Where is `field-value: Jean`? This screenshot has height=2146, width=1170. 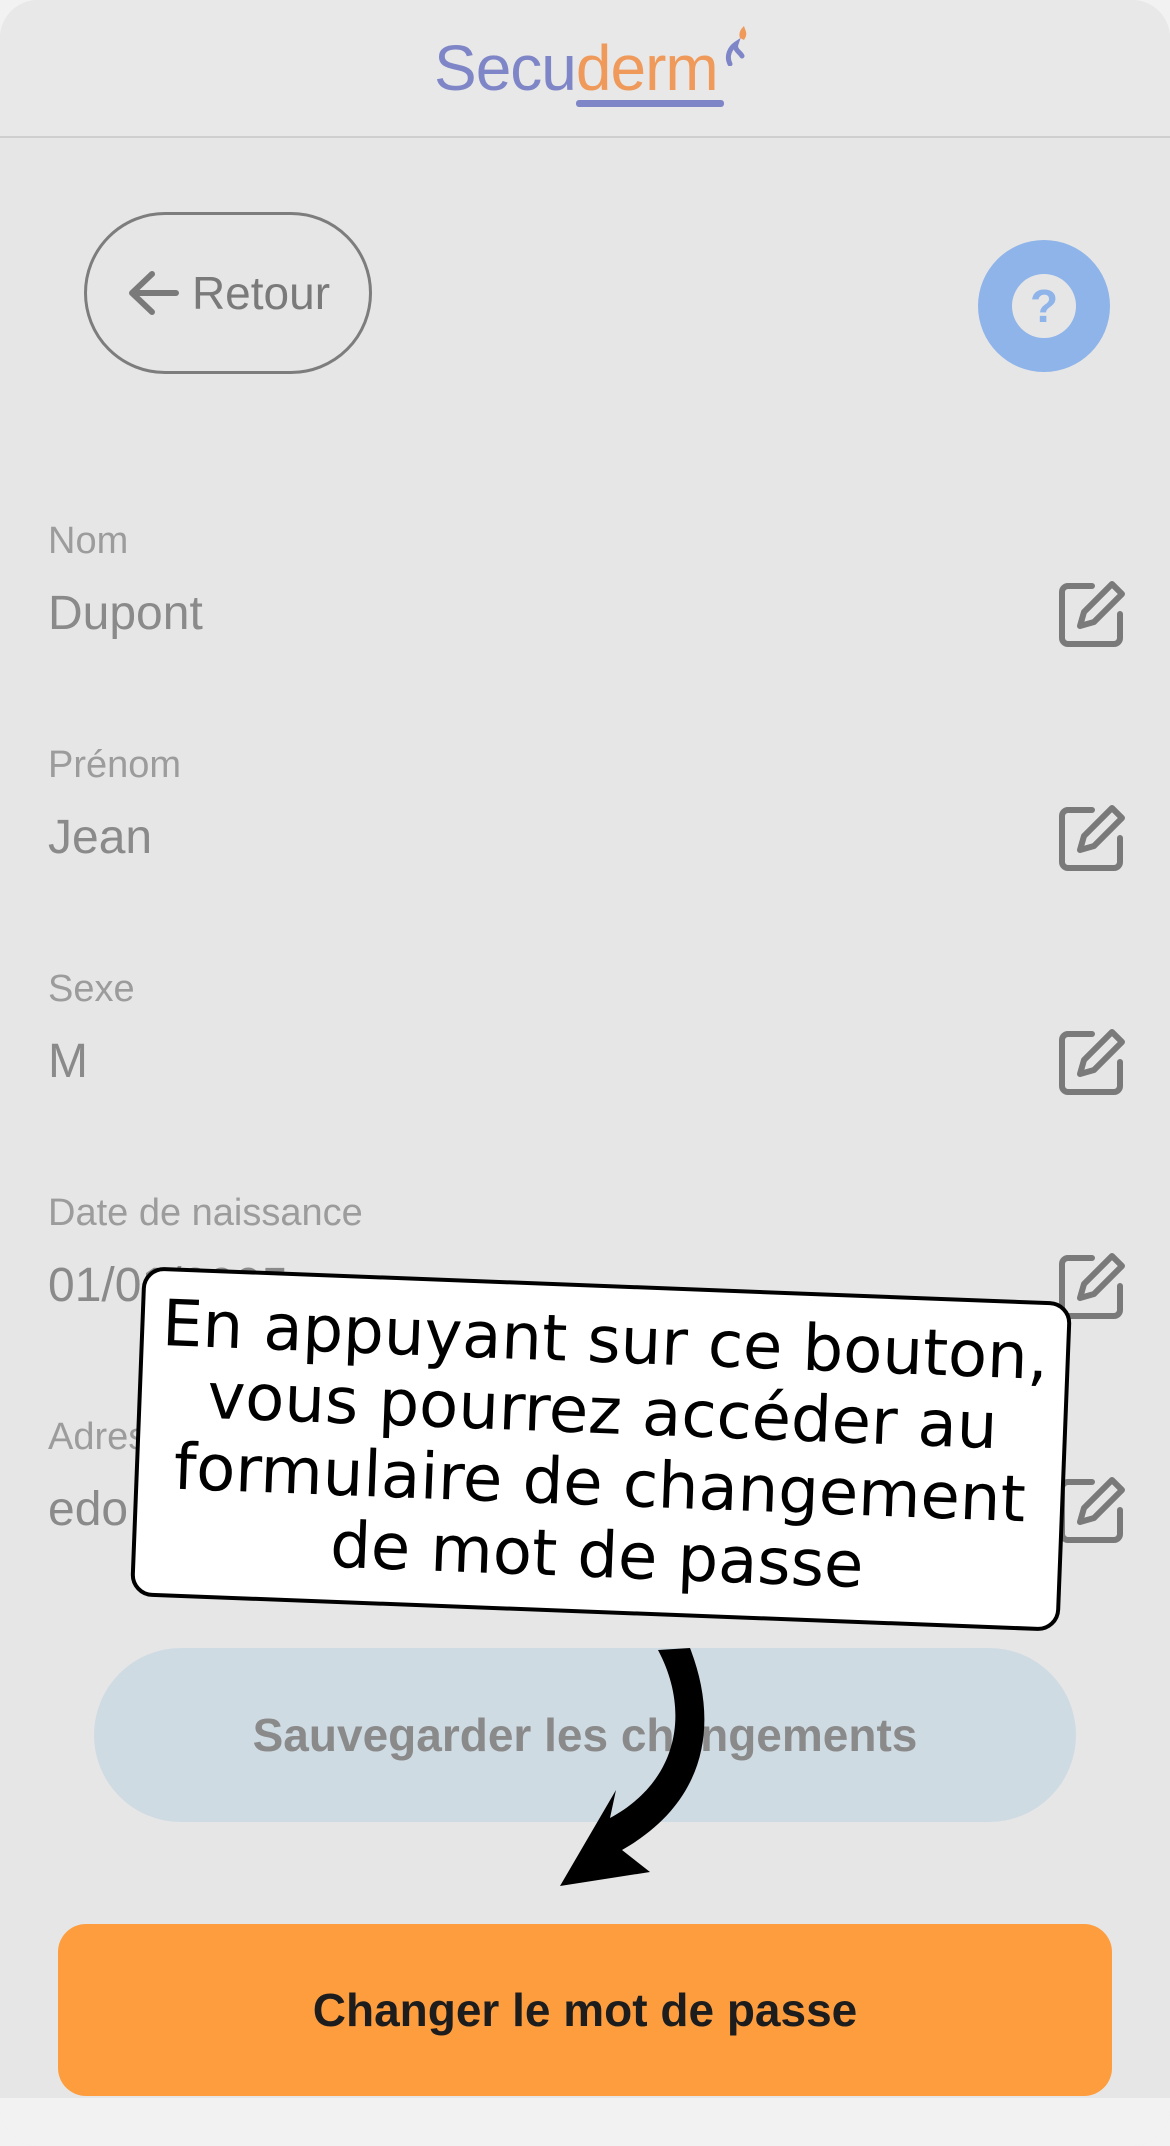 field-value: Jean is located at coordinates (100, 837).